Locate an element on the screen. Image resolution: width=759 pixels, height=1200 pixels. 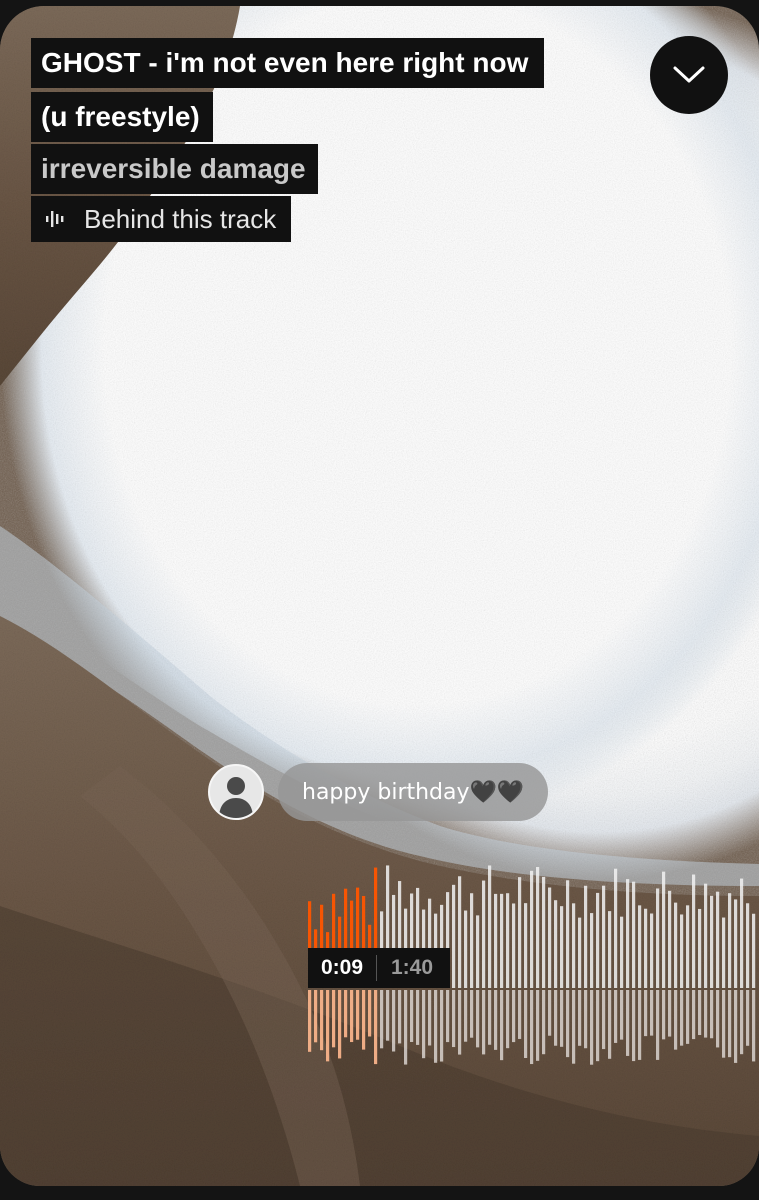
track-title-continued: (u freestyle) is located at coordinates (122, 117).